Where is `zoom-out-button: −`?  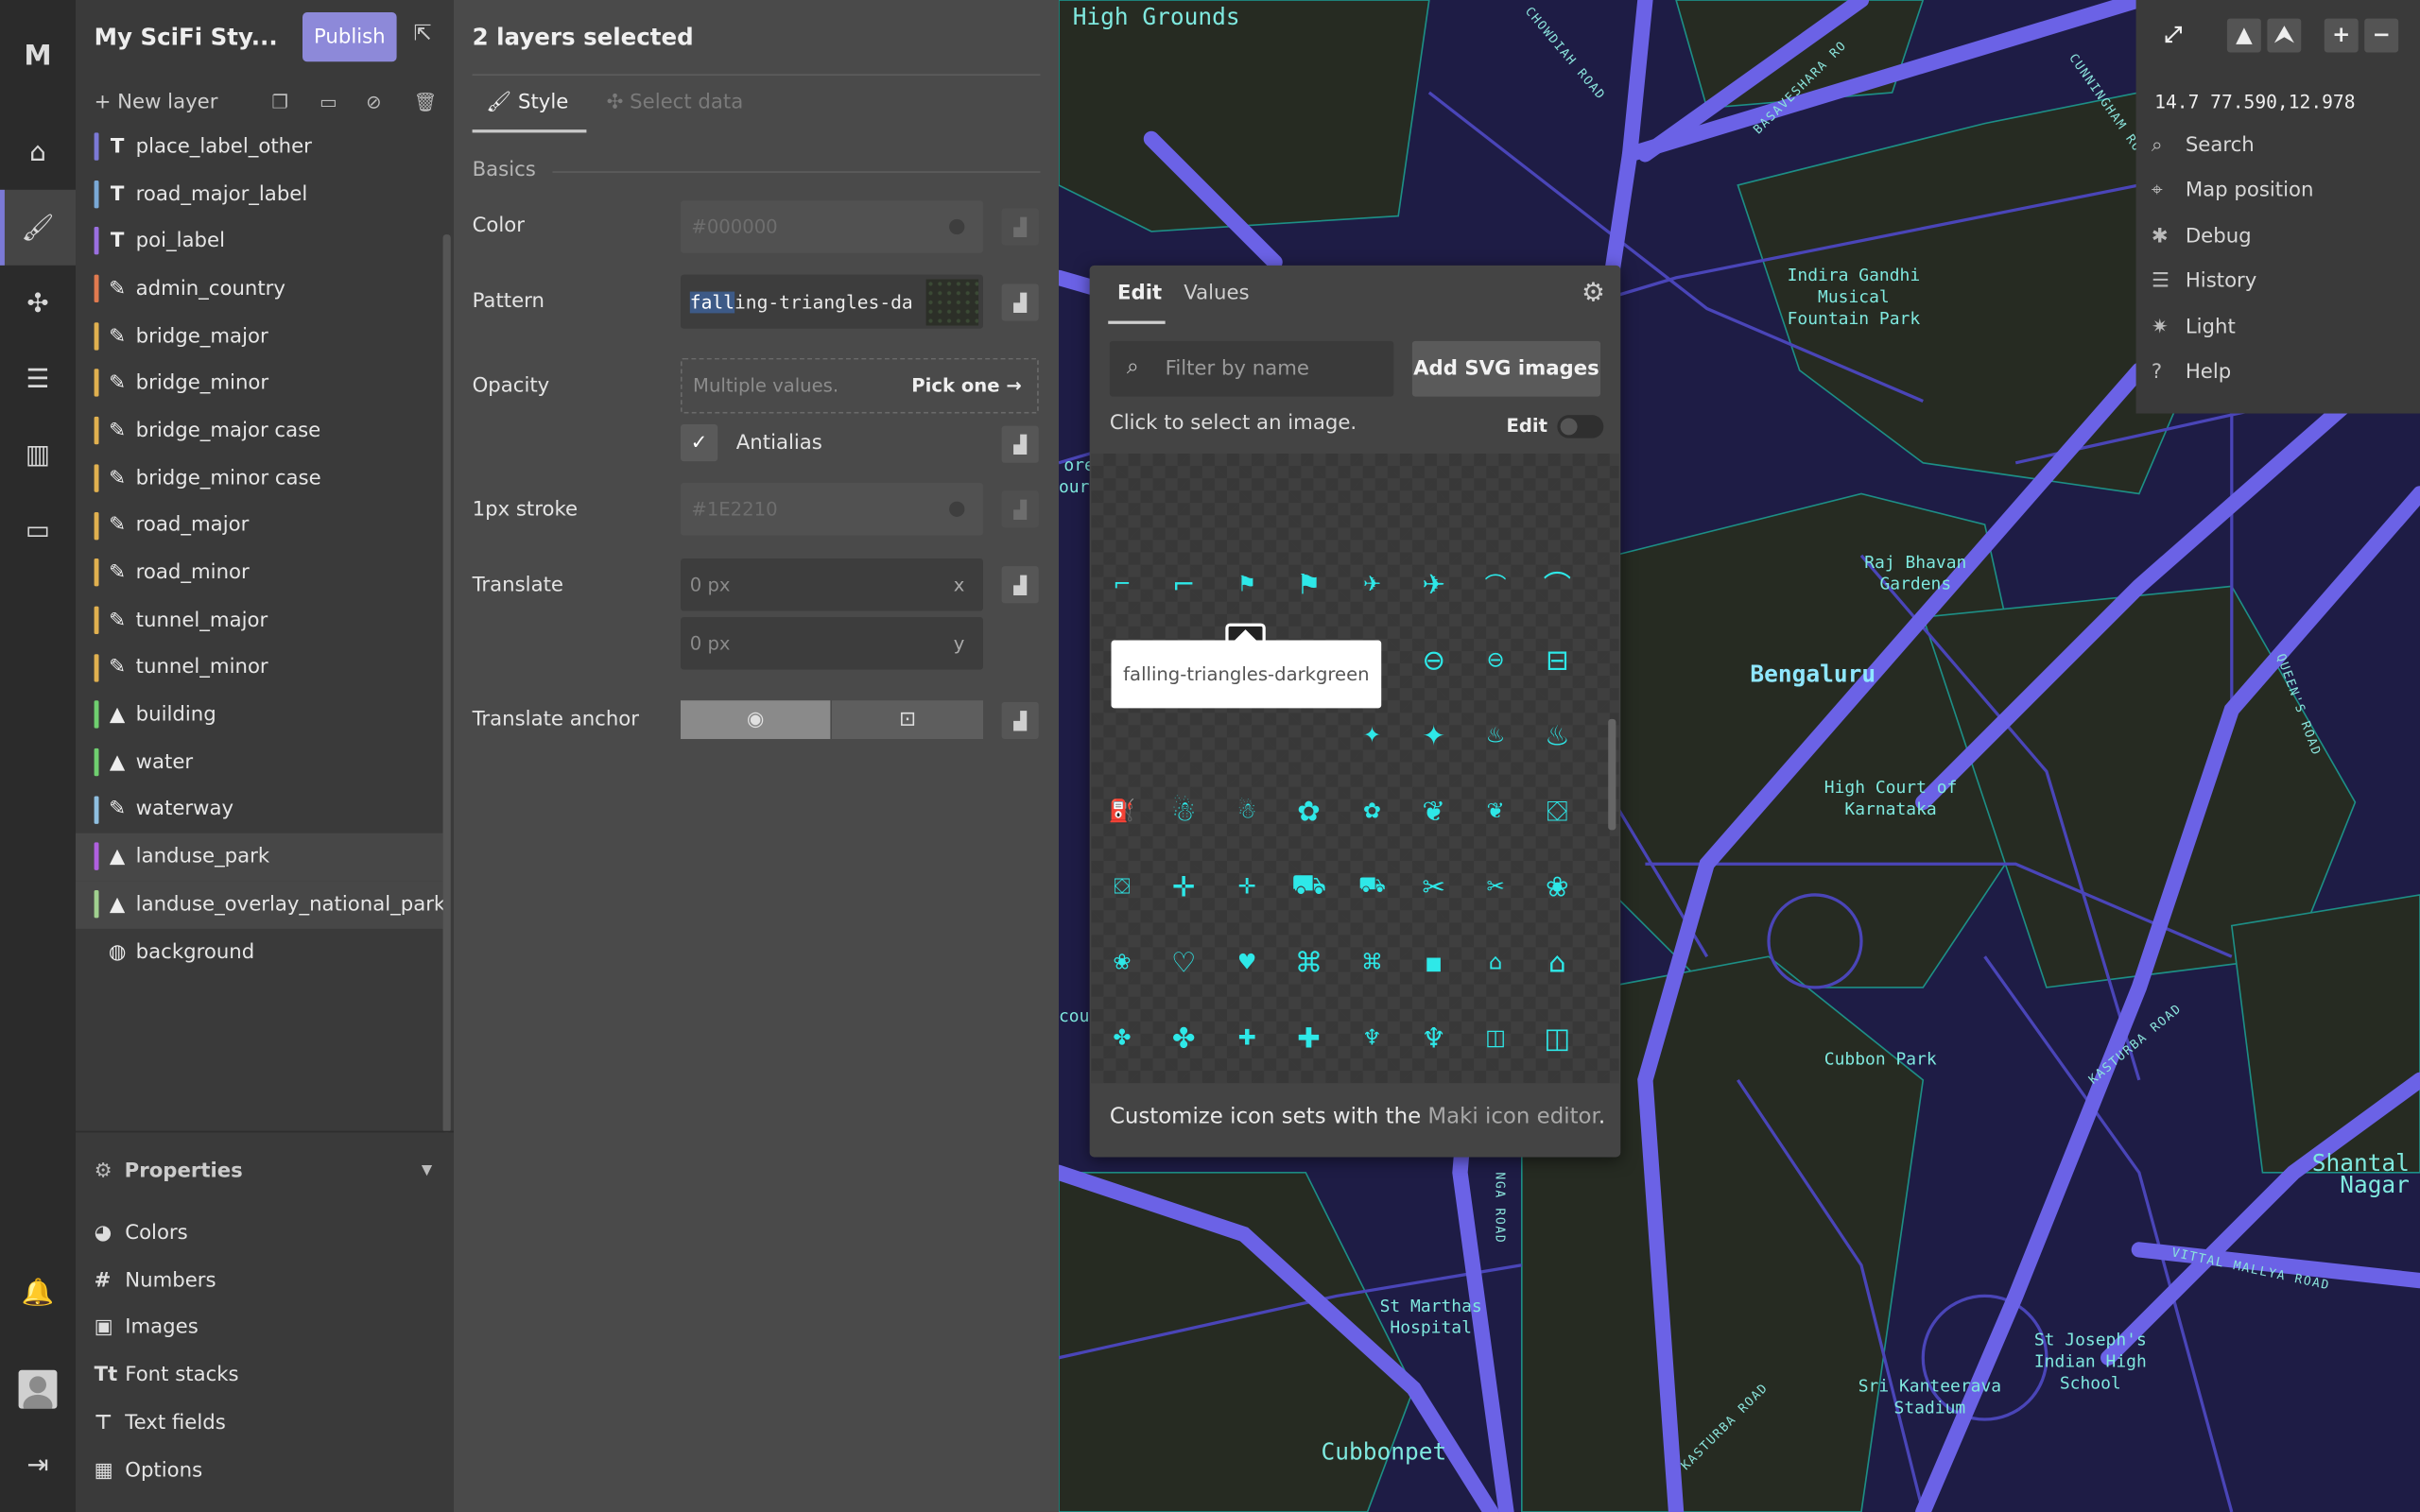
zoom-out-button: − is located at coordinates (2381, 35).